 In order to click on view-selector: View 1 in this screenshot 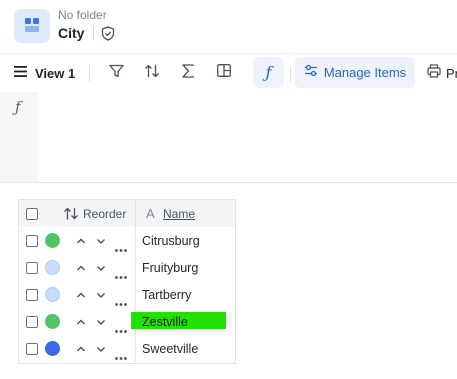, I will do `click(44, 73)`.